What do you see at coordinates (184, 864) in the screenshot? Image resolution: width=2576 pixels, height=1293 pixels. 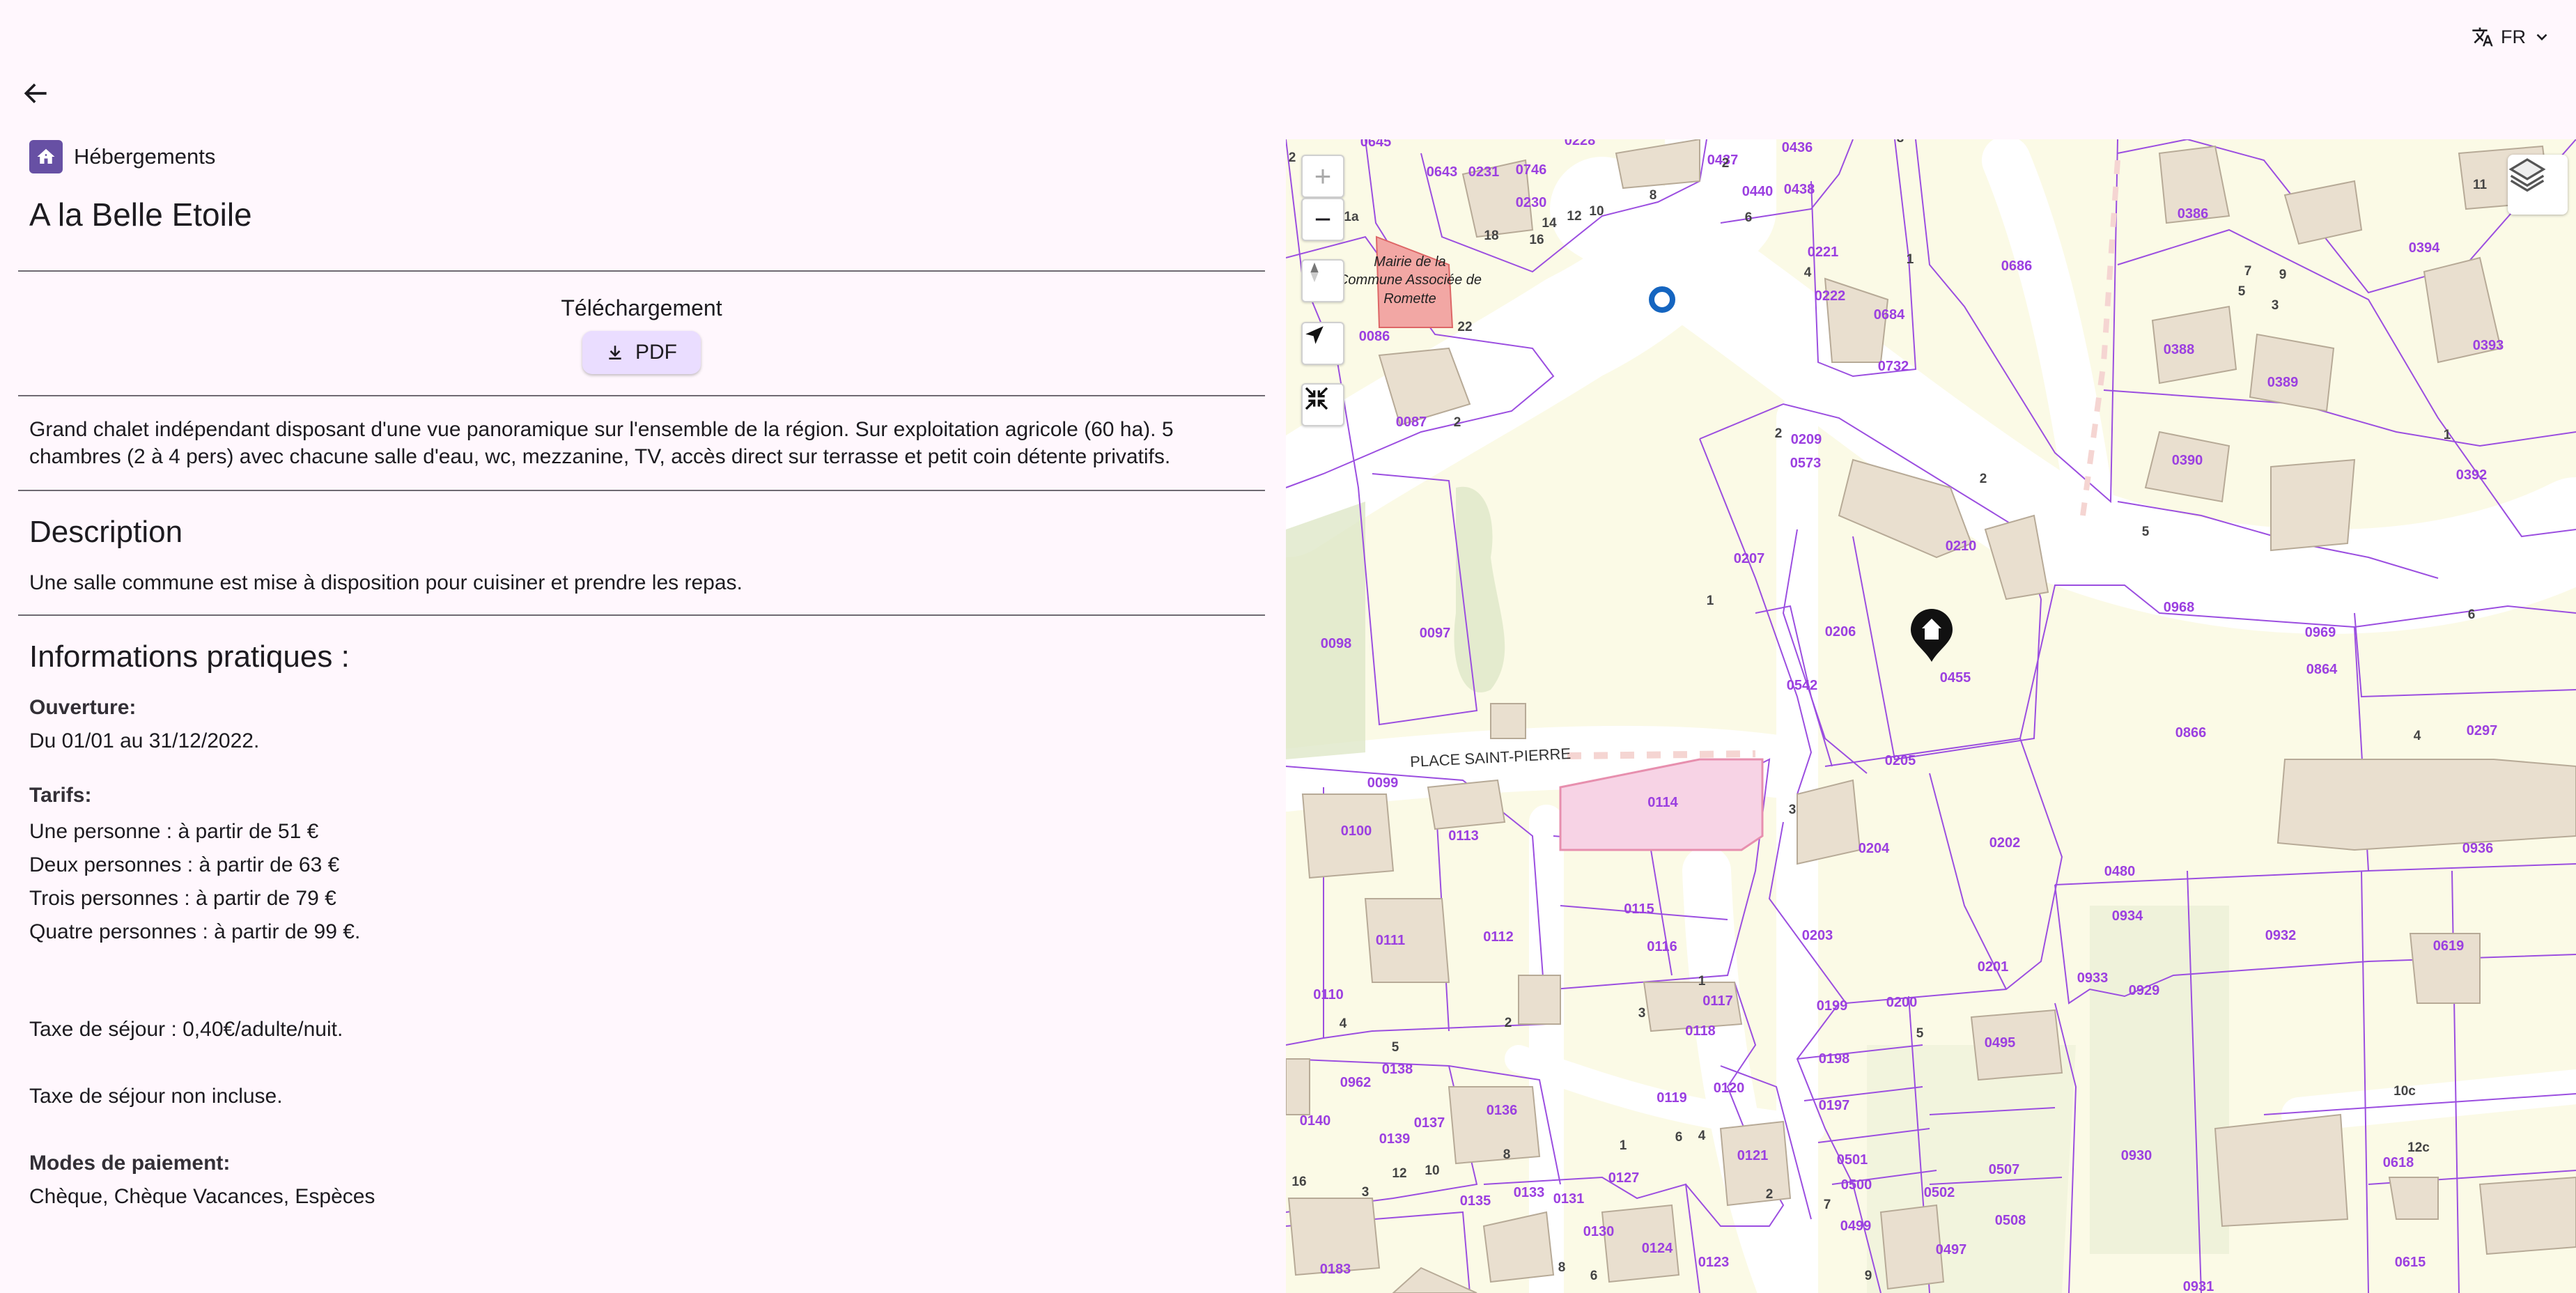 I see `rate-item: Deux personnes : à partir de 63 €` at bounding box center [184, 864].